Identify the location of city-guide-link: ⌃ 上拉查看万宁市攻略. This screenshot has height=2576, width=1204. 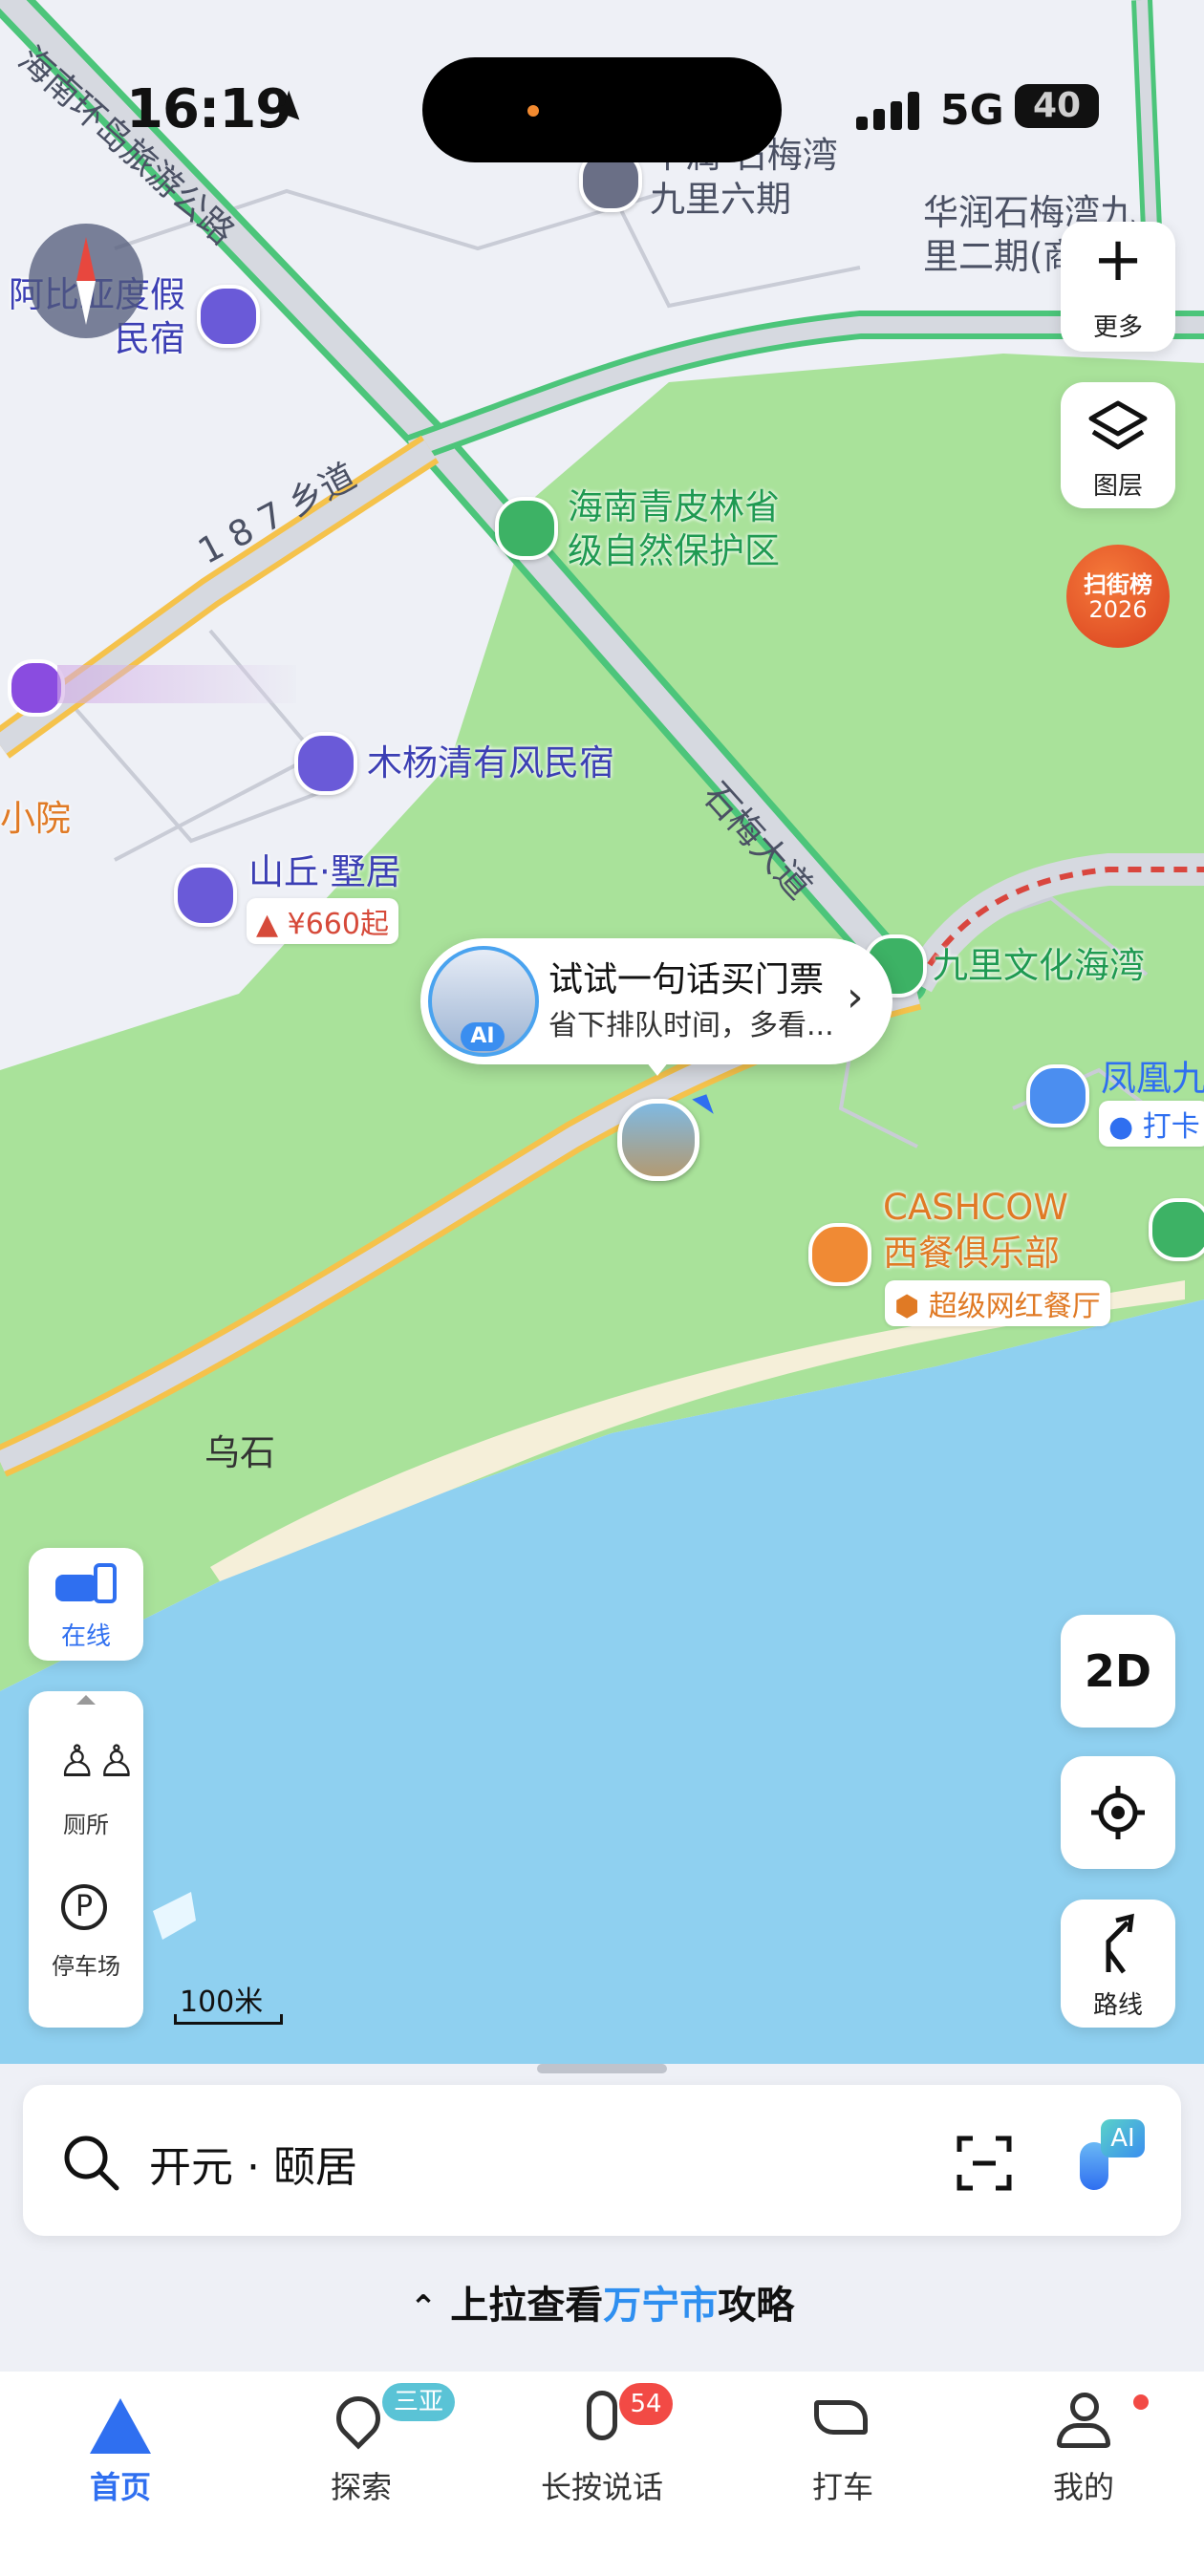
(602, 2301).